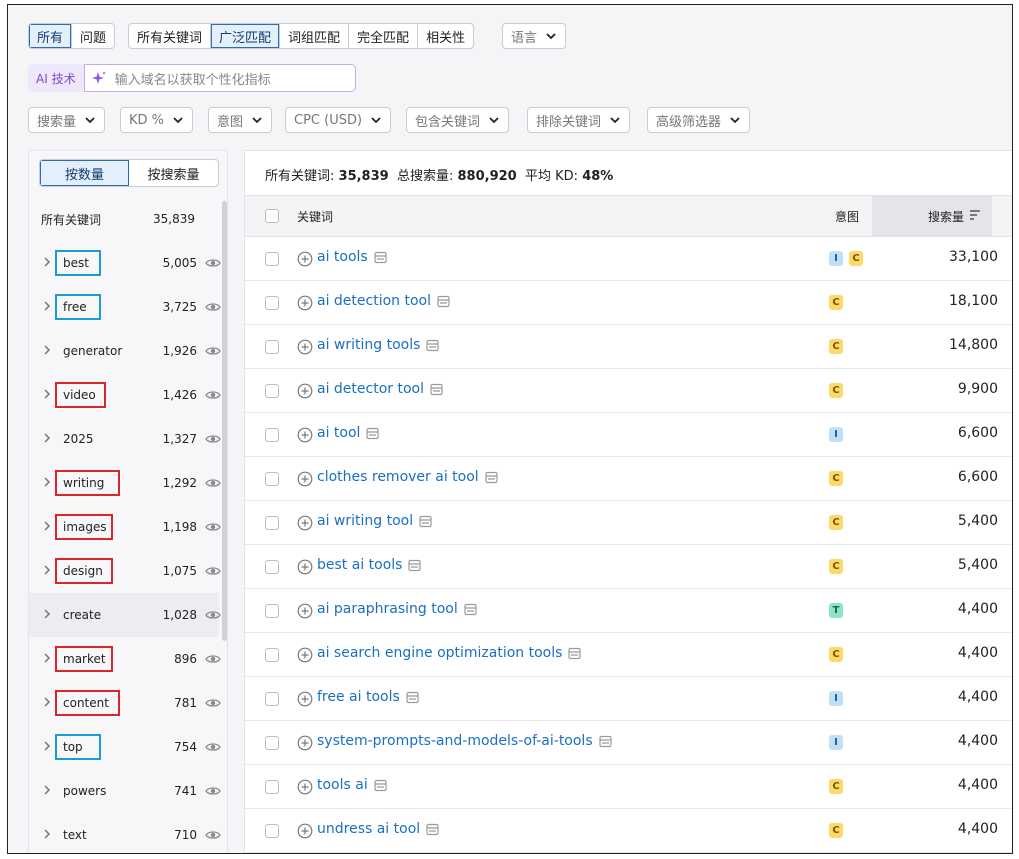  I want to click on filter-volume: 搜索量, so click(67, 120).